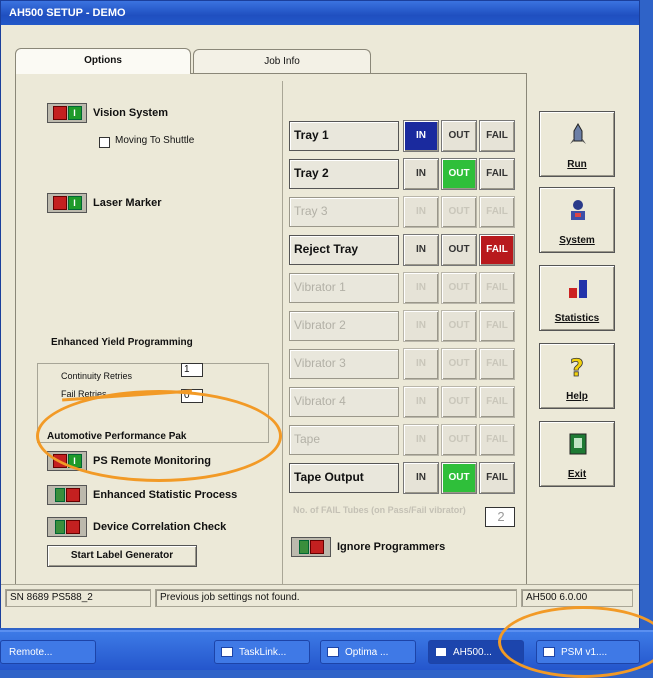 This screenshot has height=678, width=653. What do you see at coordinates (127, 203) in the screenshot?
I see `laser-marker-label: Laser Marker` at bounding box center [127, 203].